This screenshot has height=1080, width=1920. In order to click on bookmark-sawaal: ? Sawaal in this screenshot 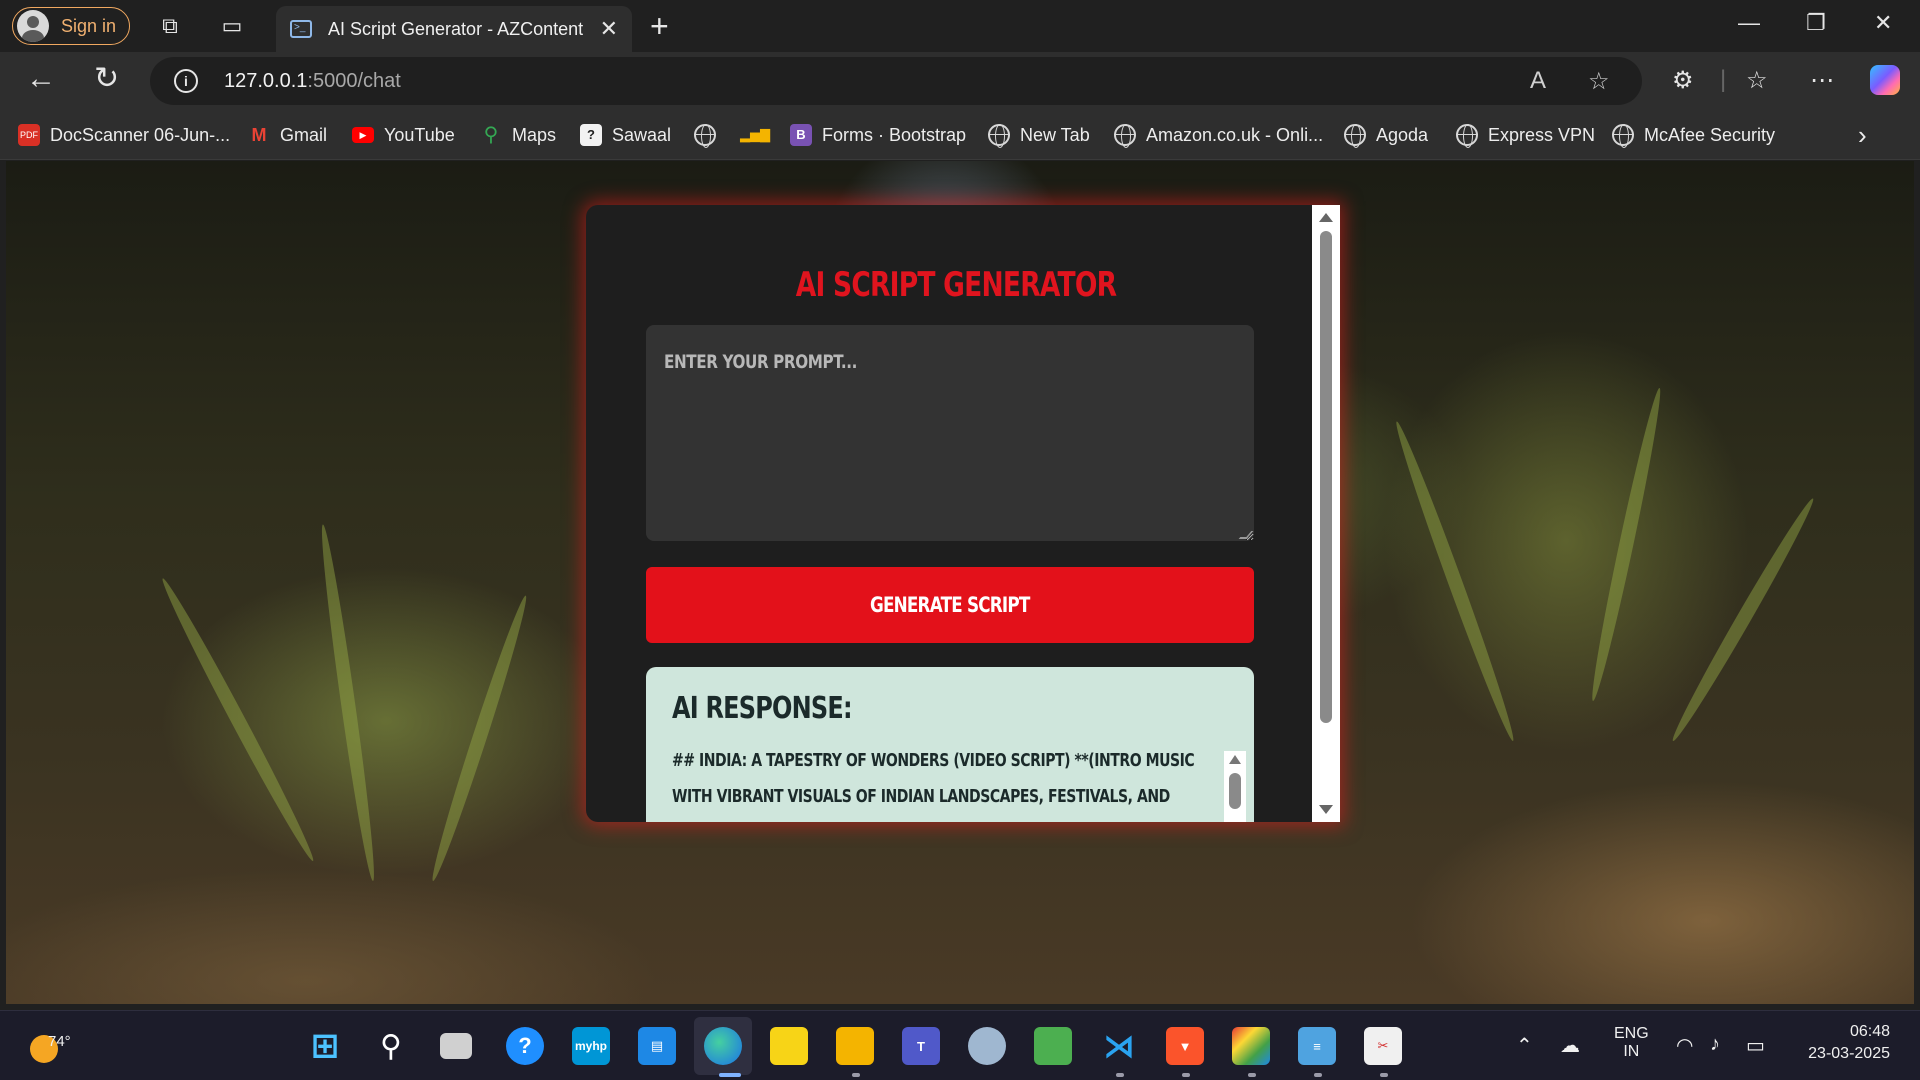, I will do `click(625, 135)`.